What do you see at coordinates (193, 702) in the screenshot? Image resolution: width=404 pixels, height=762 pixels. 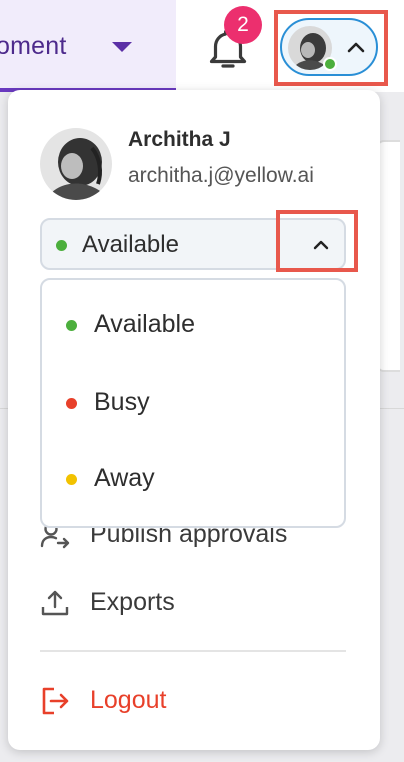 I see `logout-button: Logout` at bounding box center [193, 702].